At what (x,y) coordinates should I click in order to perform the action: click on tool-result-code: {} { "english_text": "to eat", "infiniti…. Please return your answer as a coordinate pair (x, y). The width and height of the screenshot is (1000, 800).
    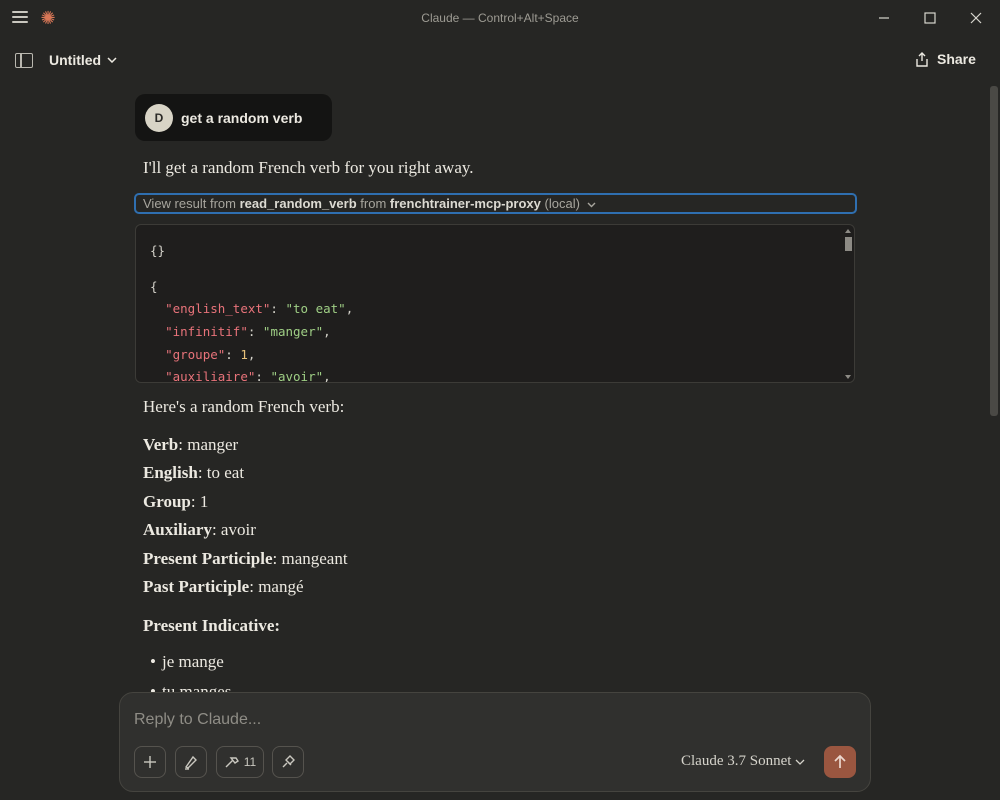
    Looking at the image, I should click on (495, 303).